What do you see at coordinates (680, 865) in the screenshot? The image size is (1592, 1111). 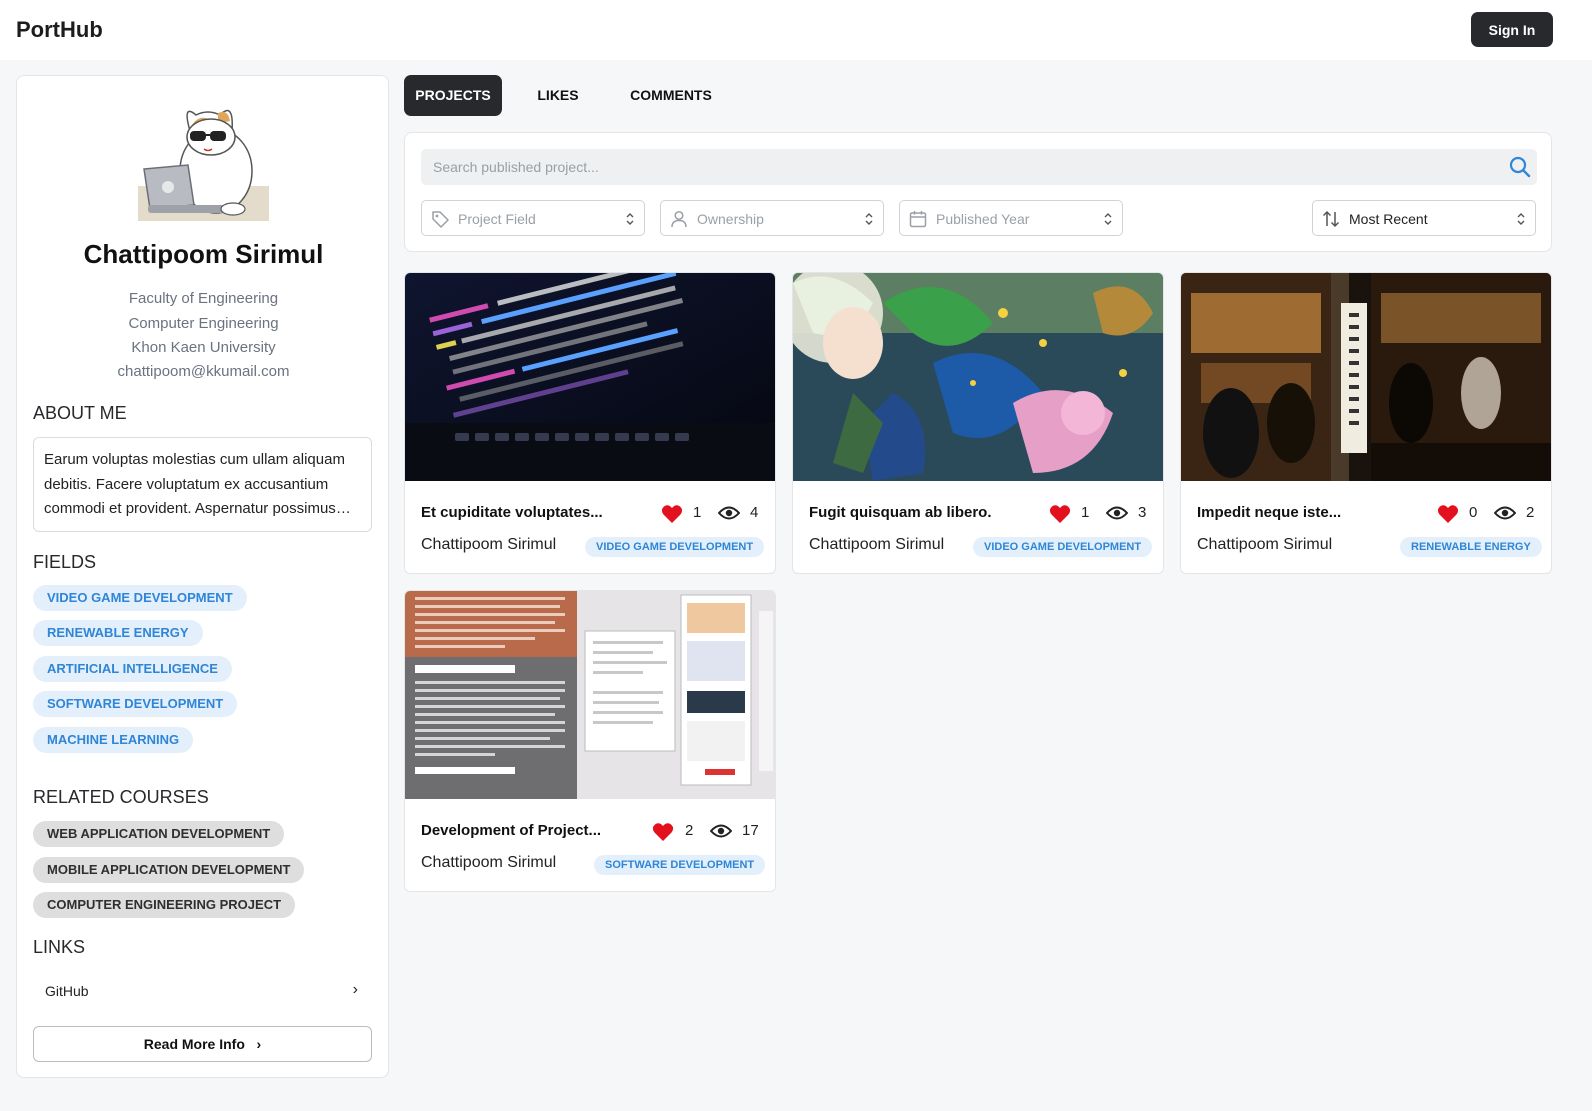 I see `project-field-tag: SOFTWARE DEVELOPMENT` at bounding box center [680, 865].